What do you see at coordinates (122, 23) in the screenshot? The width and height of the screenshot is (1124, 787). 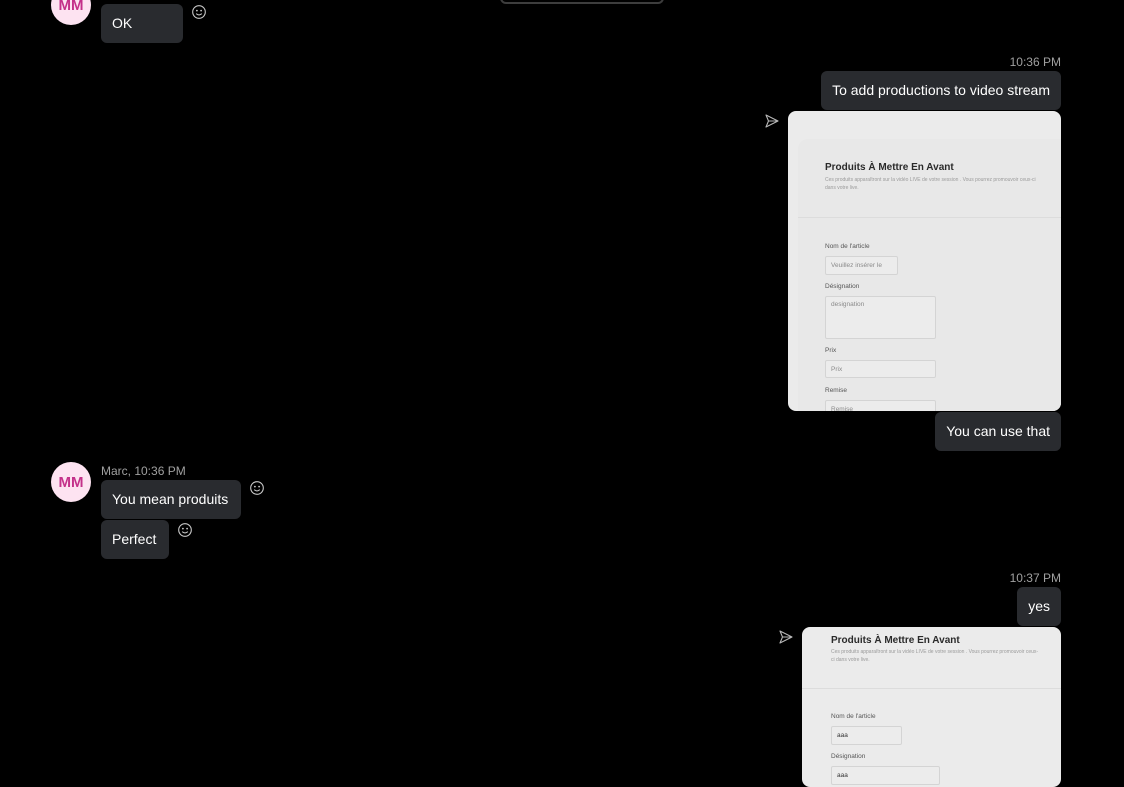 I see `message-text: OK` at bounding box center [122, 23].